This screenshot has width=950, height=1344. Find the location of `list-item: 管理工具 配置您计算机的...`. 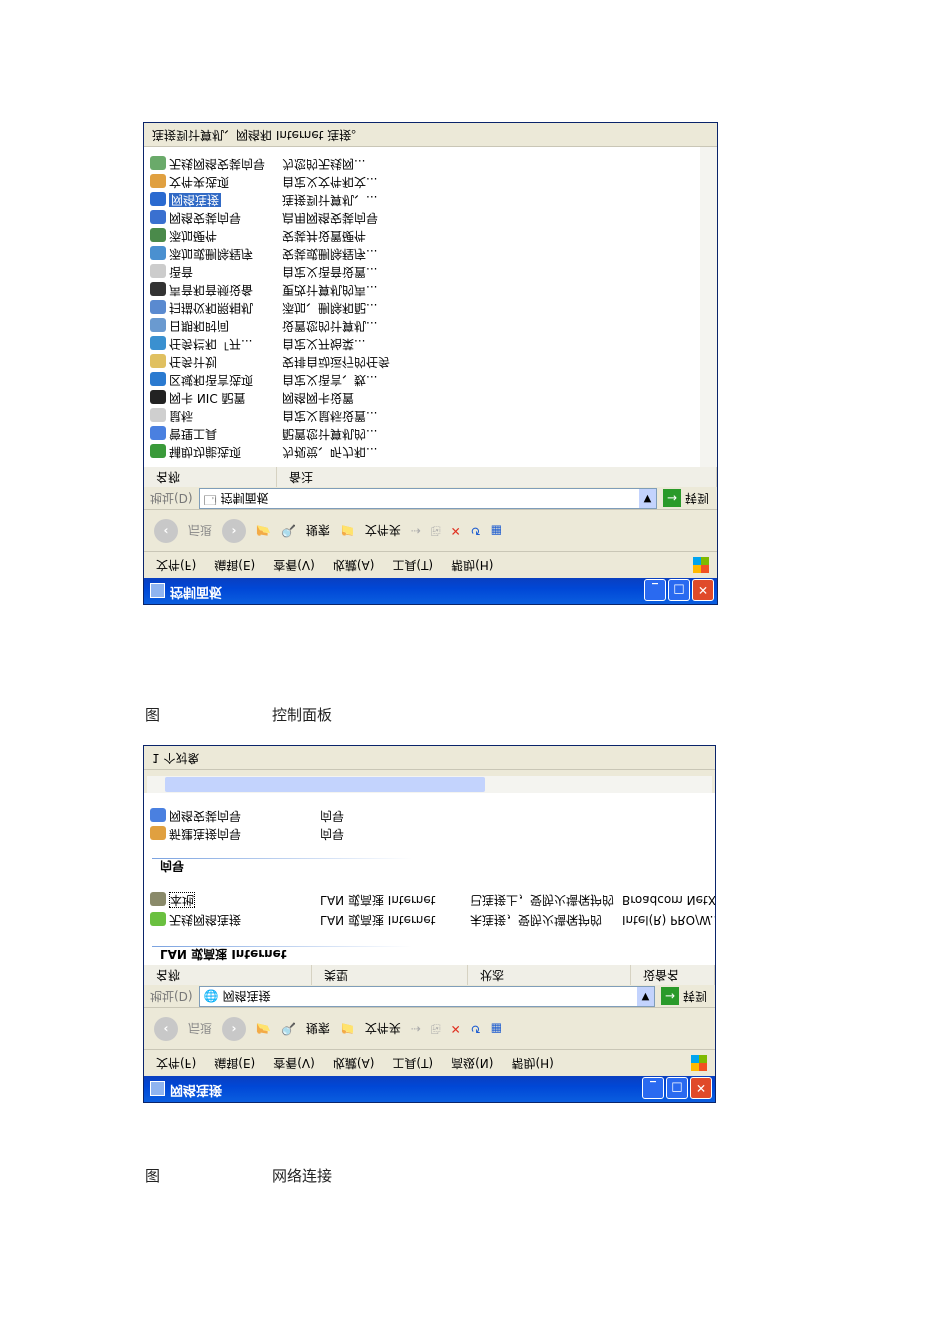

list-item: 管理工具 配置您计算机的... is located at coordinates (263, 434).